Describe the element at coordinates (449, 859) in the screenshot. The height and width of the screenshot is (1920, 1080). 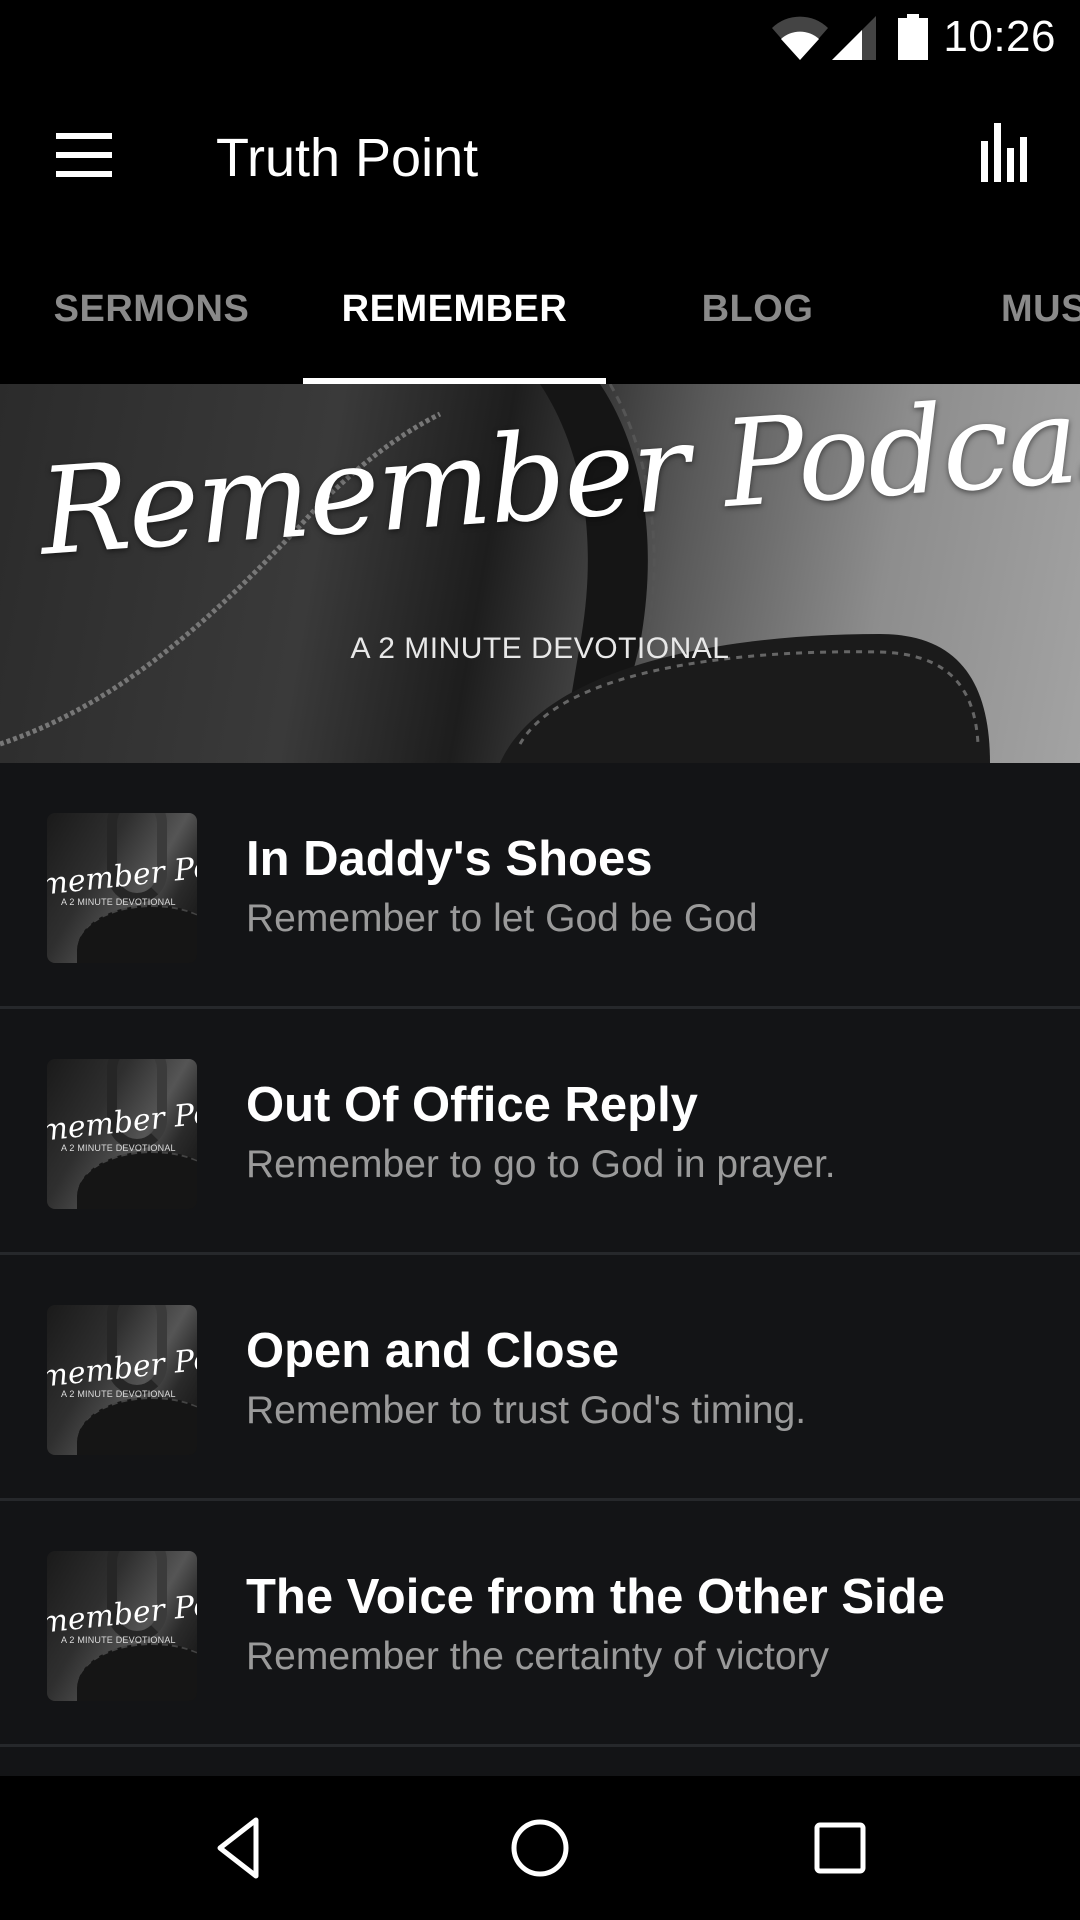
I see `episode-title: In Daddy's Shoes` at that location.